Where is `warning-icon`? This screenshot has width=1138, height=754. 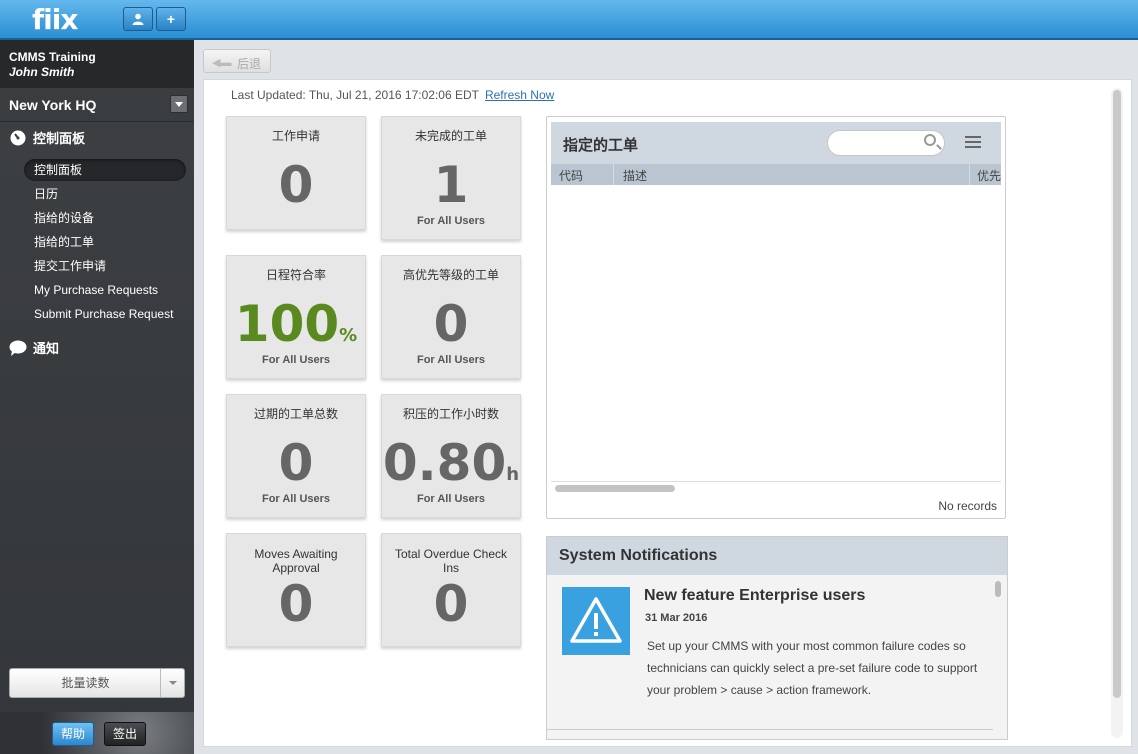 warning-icon is located at coordinates (596, 621).